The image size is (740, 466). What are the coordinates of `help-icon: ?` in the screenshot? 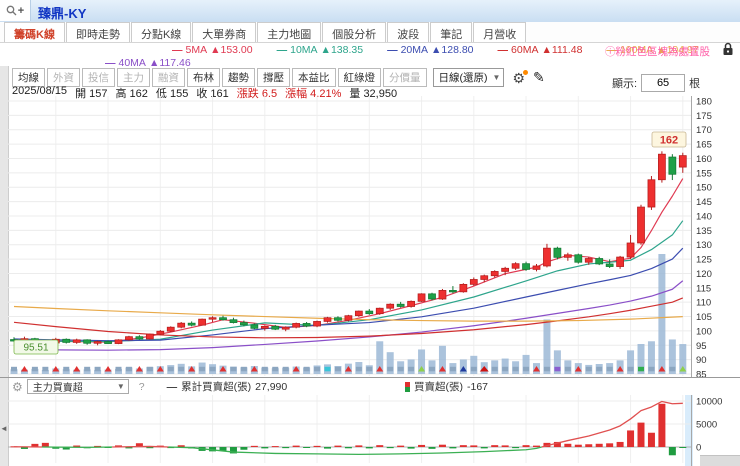 It's located at (142, 387).